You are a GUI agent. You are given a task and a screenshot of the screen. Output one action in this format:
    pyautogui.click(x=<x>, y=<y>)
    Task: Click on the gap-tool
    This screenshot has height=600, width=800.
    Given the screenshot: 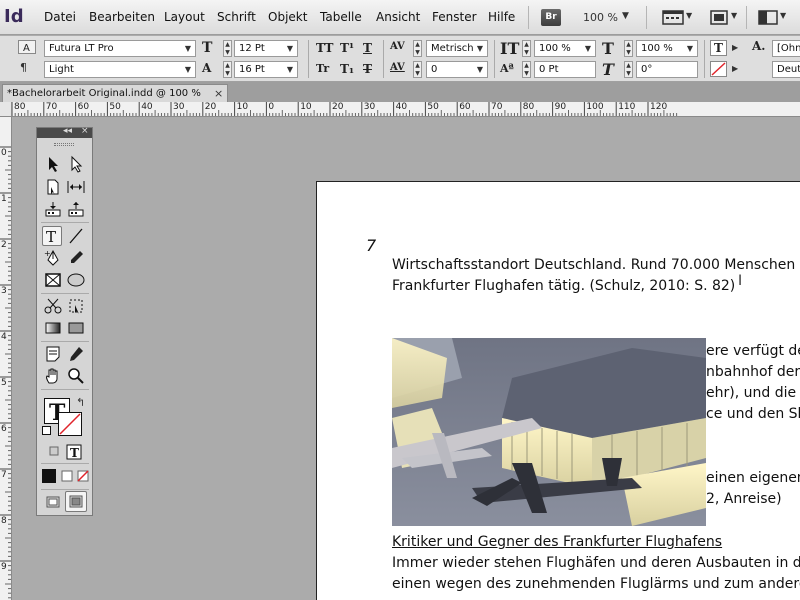 What is the action you would take?
    pyautogui.click(x=76, y=187)
    